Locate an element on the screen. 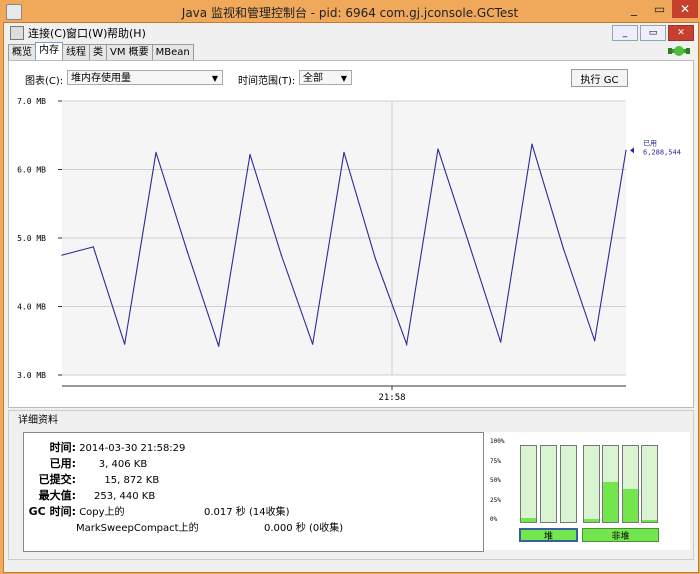 The height and width of the screenshot is (574, 700). legend-series-name: 已用 is located at coordinates (650, 143).